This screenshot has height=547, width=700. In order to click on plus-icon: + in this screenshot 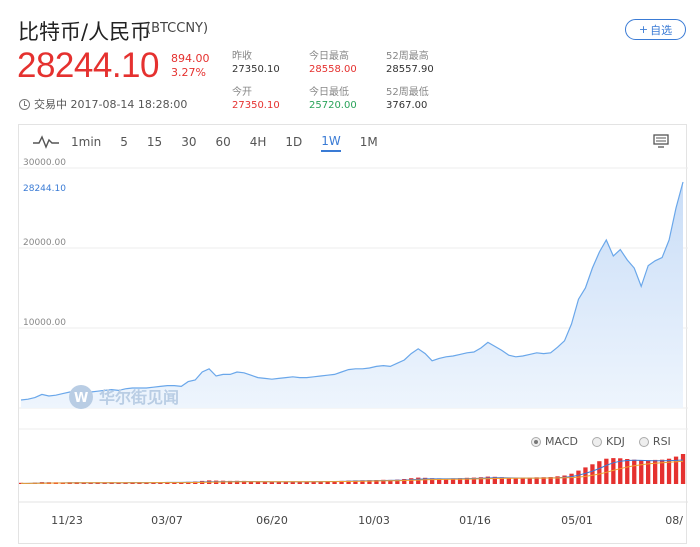, I will do `click(643, 29)`.